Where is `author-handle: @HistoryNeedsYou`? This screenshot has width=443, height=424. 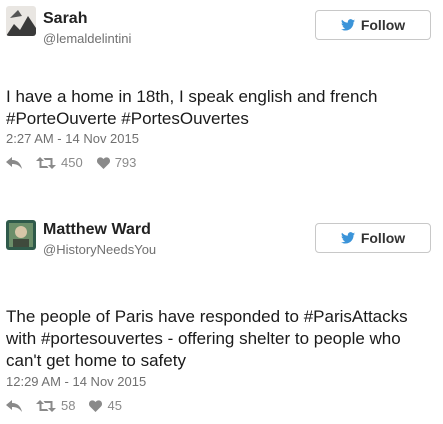 author-handle: @HistoryNeedsYou is located at coordinates (99, 249).